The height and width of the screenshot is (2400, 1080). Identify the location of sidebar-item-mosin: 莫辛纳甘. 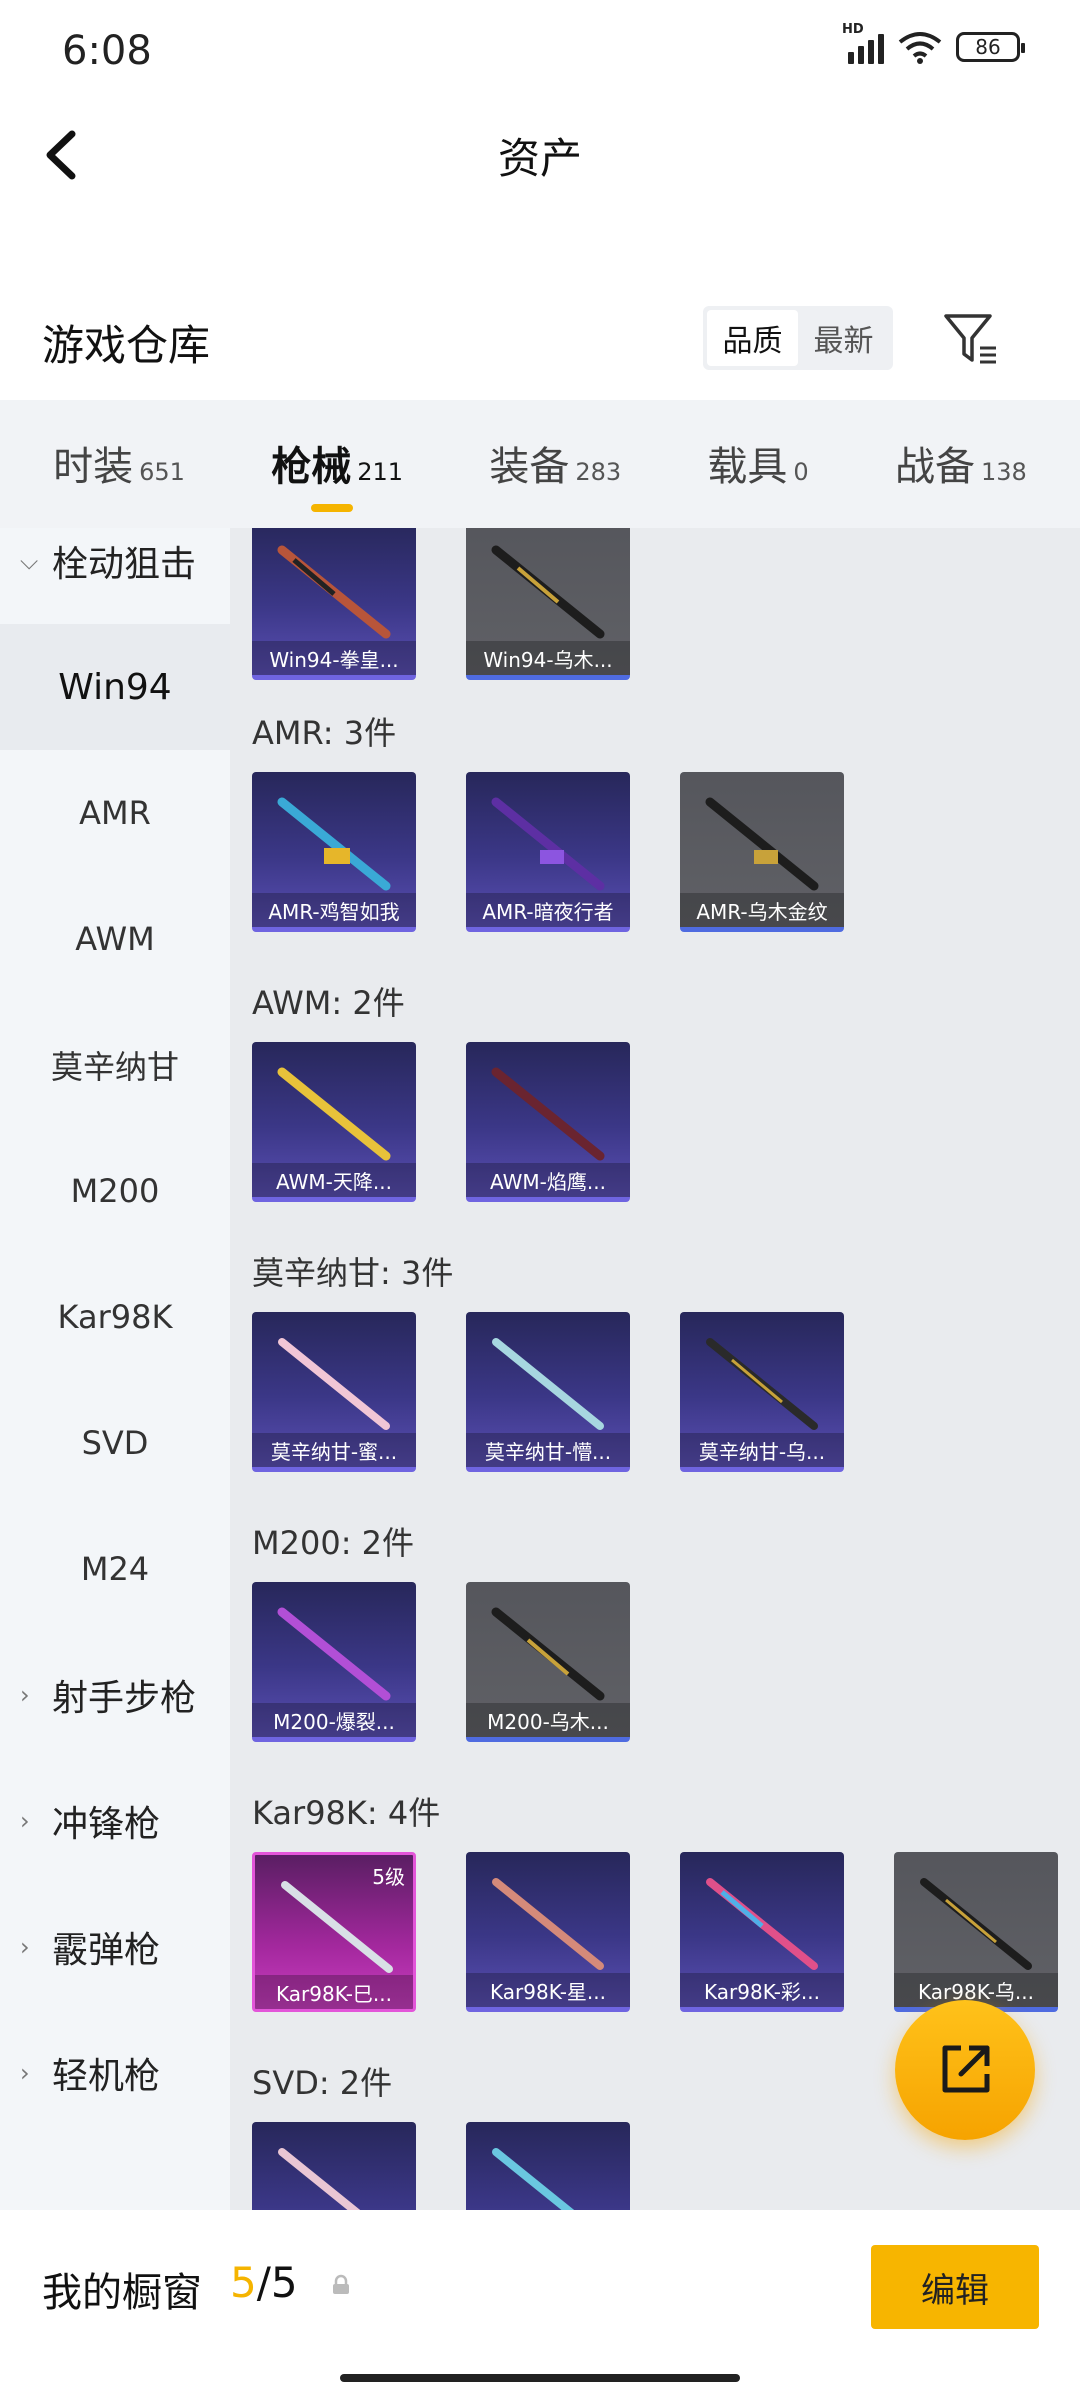
(115, 1065).